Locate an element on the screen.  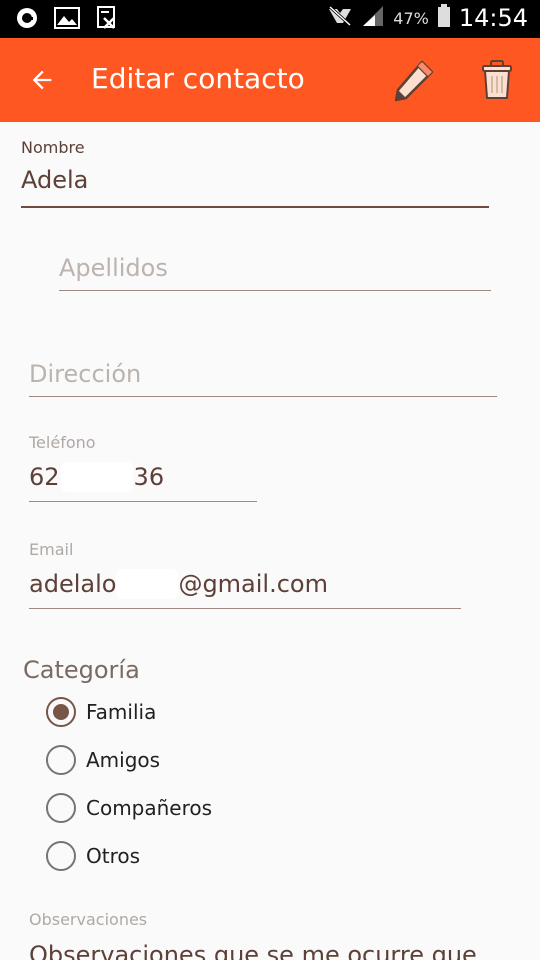
battery-percent: 47% is located at coordinates (411, 18).